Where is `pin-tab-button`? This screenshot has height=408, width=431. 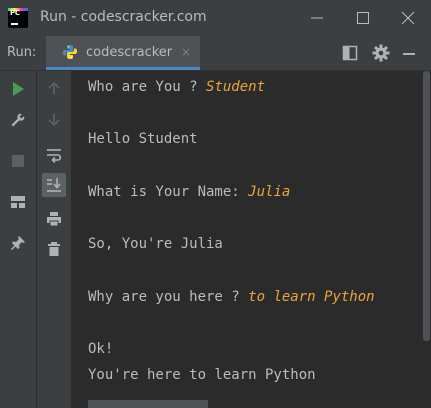
pin-tab-button is located at coordinates (18, 243).